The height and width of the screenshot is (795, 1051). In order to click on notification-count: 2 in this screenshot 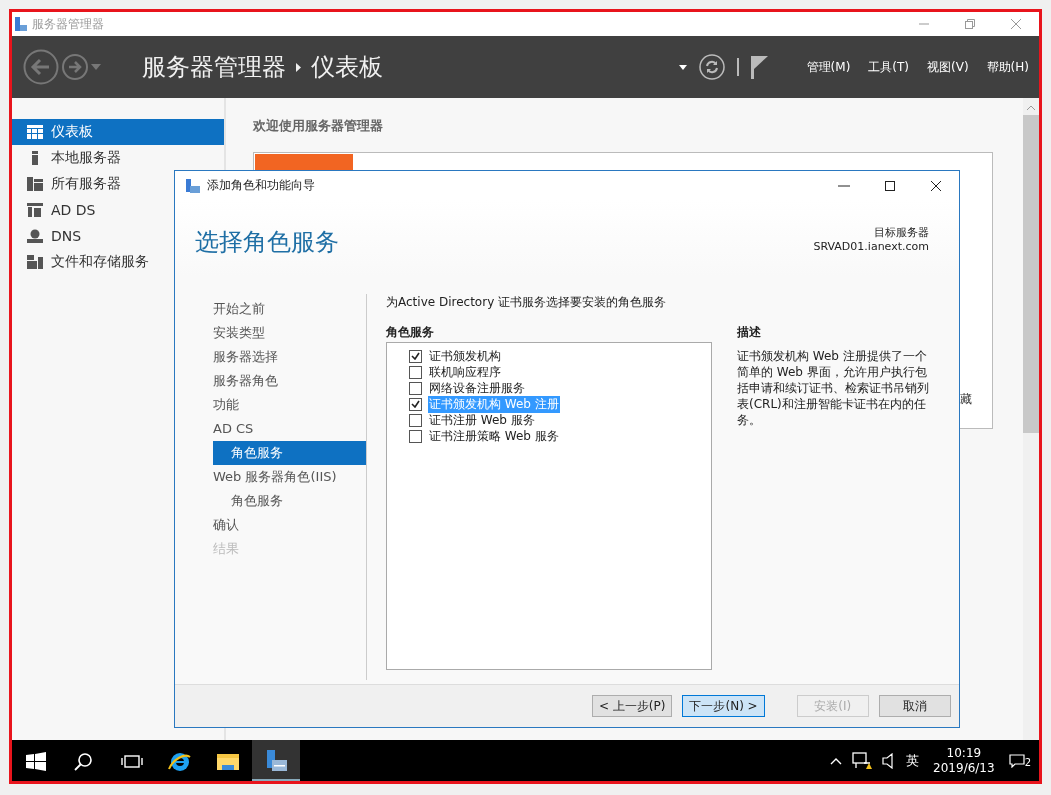, I will do `click(1027, 762)`.